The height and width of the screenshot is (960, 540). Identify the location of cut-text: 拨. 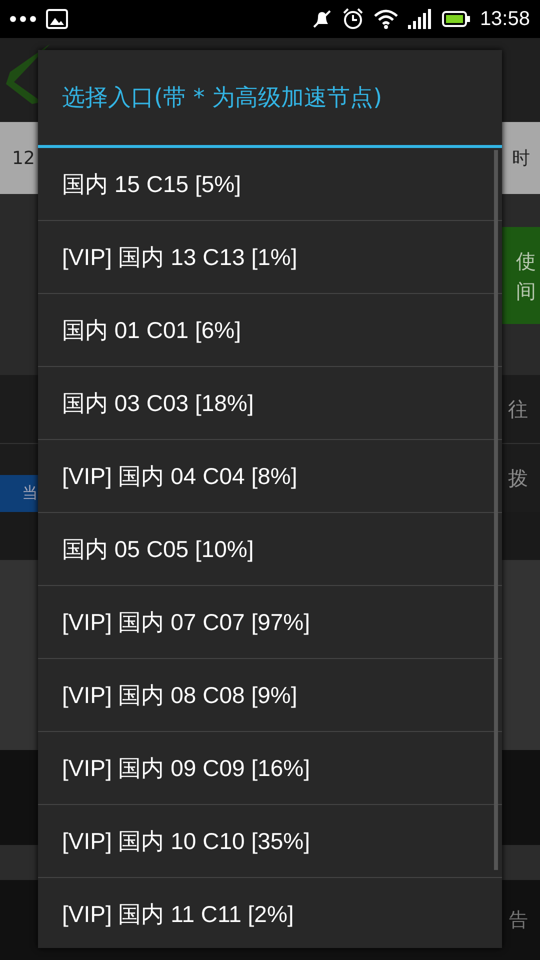
(518, 478).